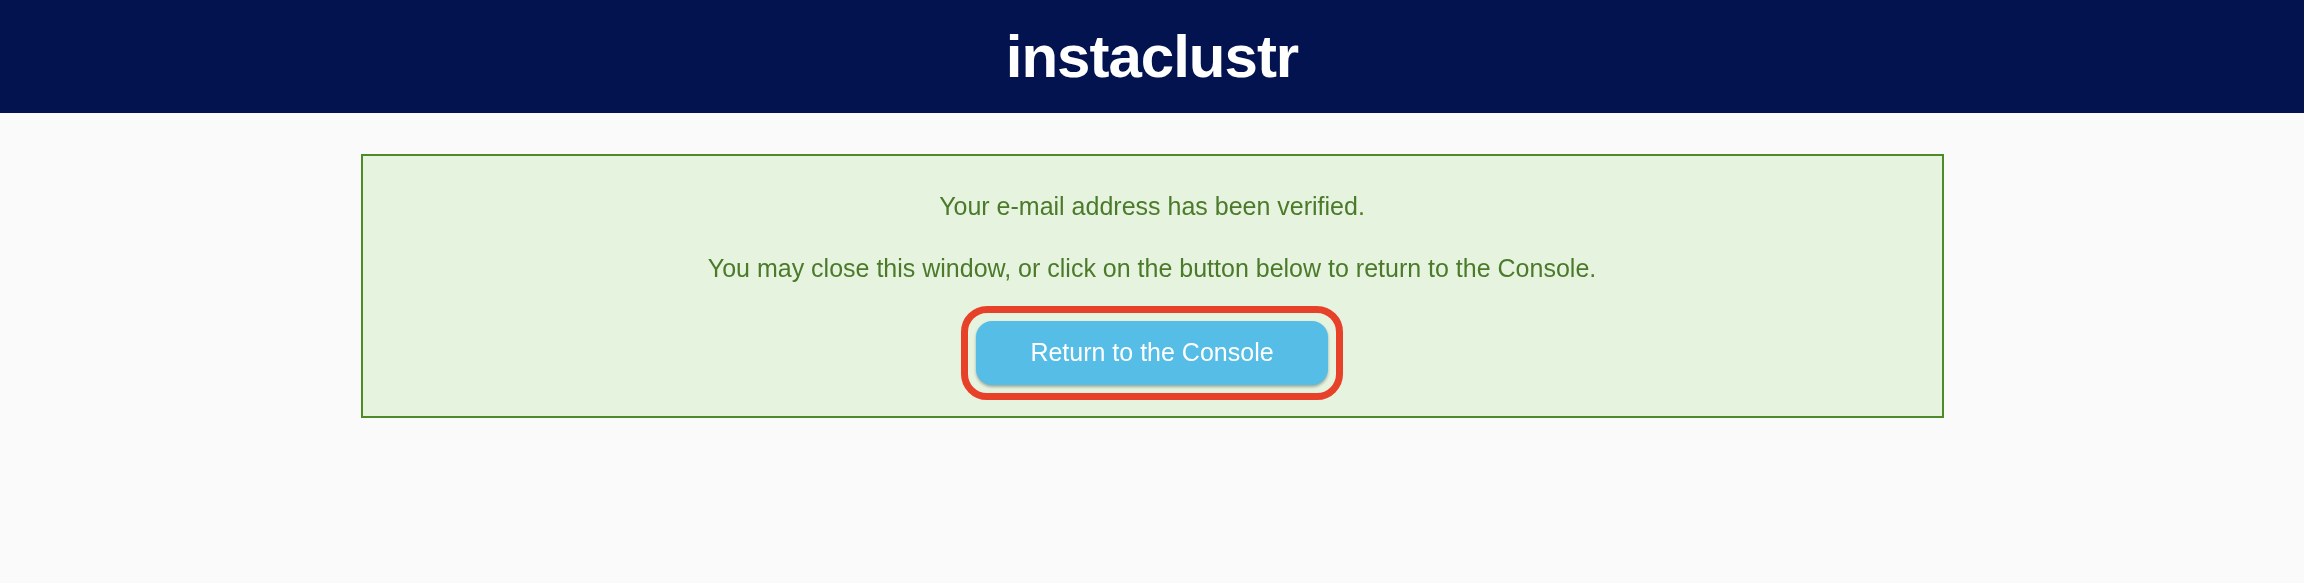 The image size is (2304, 583). I want to click on message-text: You may close this window, or click on the button below to return to the Console., so click(1152, 268).